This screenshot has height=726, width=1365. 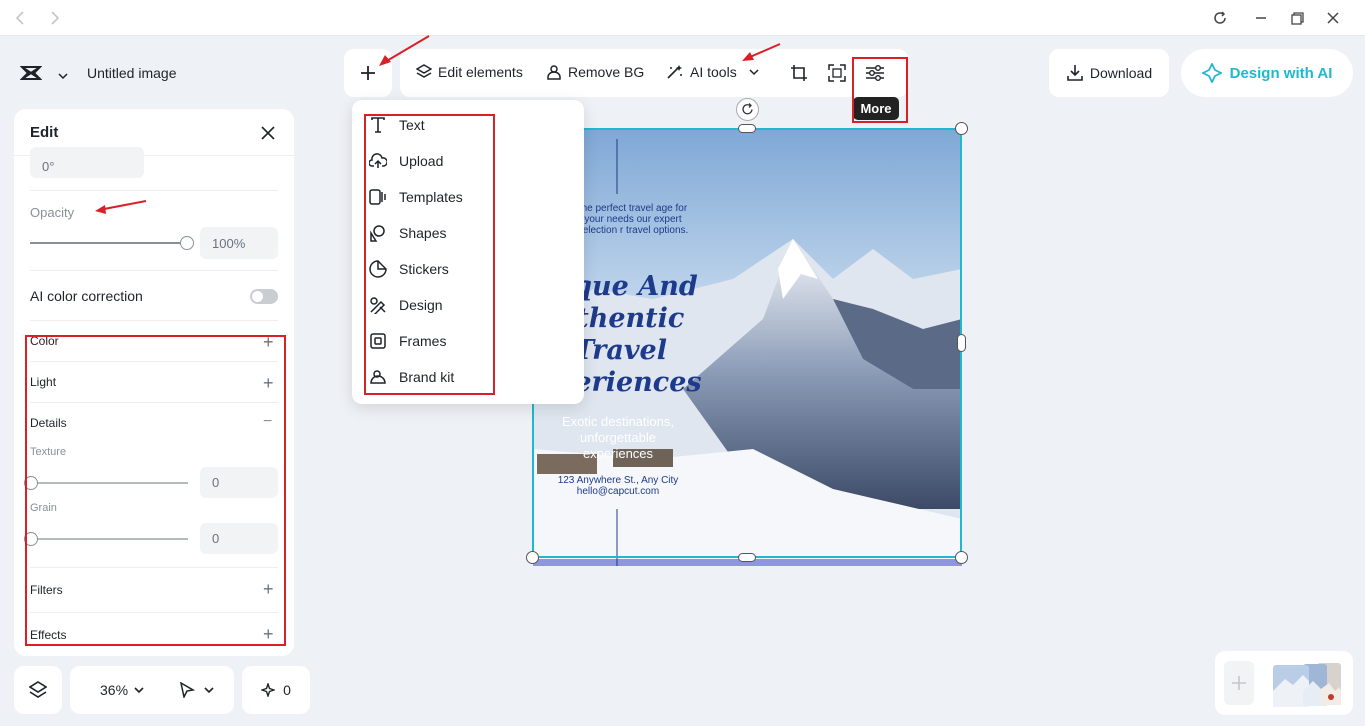 What do you see at coordinates (31, 483) in the screenshot?
I see `texture-slider-knob` at bounding box center [31, 483].